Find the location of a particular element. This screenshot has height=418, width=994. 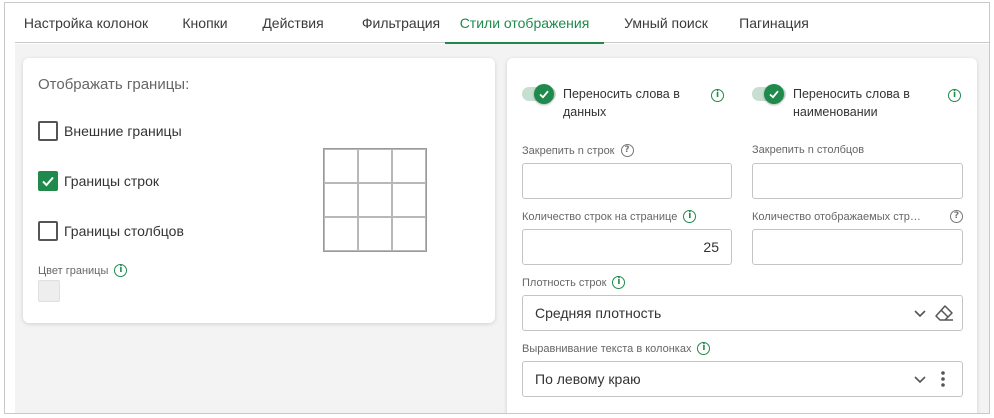

density-label-row: Плотность строк i is located at coordinates (574, 282).